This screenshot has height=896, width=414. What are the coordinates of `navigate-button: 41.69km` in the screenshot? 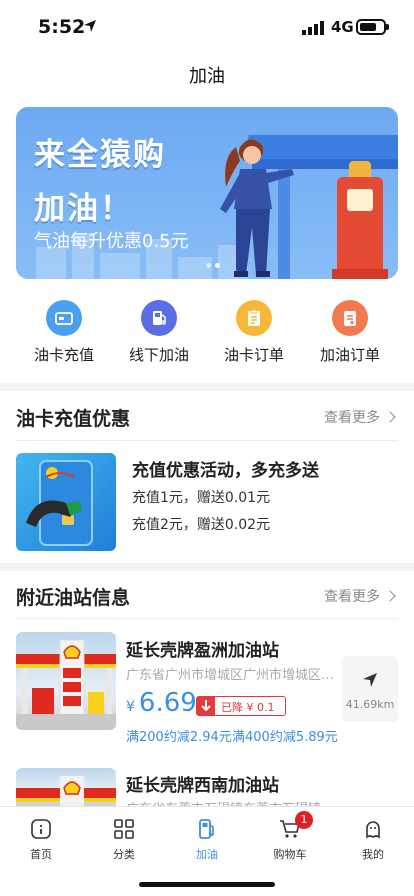 It's located at (370, 689).